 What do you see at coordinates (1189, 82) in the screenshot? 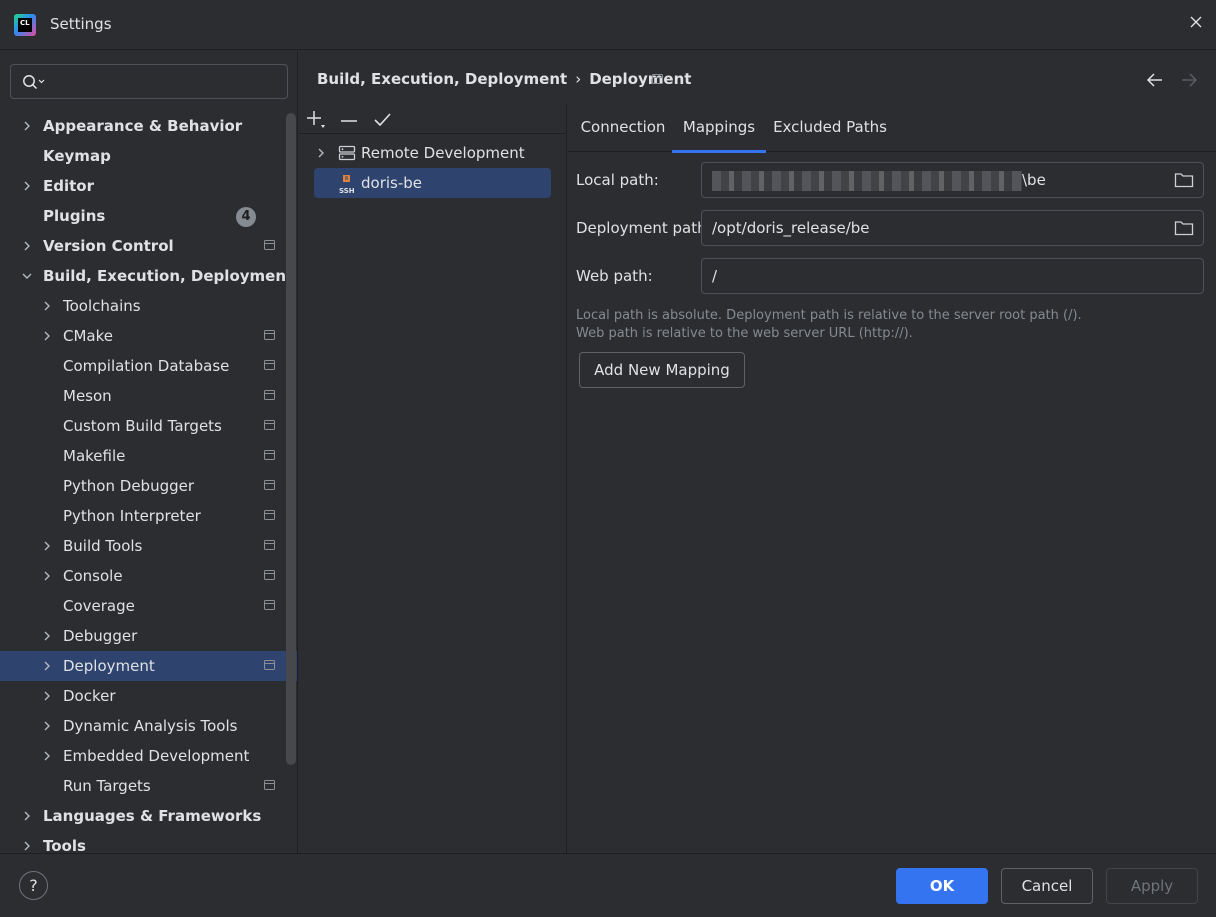
I see `forward-arrow-icon` at bounding box center [1189, 82].